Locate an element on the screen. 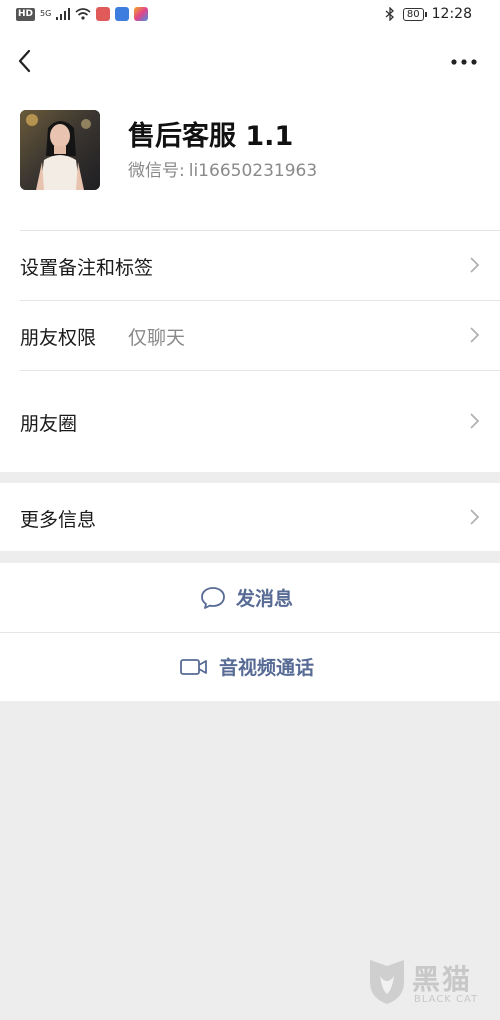  avatar is located at coordinates (60, 150).